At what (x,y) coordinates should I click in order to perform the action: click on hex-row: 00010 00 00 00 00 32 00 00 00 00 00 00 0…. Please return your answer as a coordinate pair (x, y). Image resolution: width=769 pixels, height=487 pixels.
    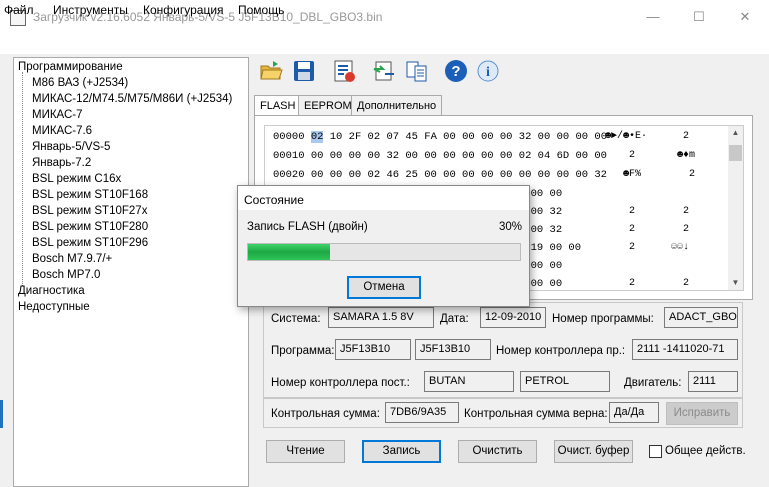
    Looking at the image, I should click on (440, 156).